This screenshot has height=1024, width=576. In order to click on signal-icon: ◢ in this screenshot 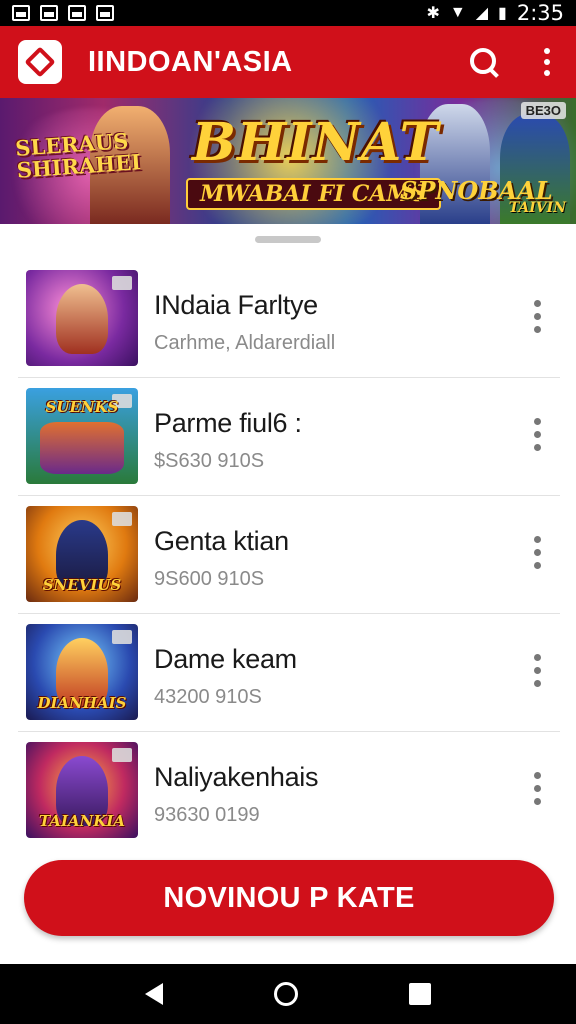, I will do `click(482, 13)`.